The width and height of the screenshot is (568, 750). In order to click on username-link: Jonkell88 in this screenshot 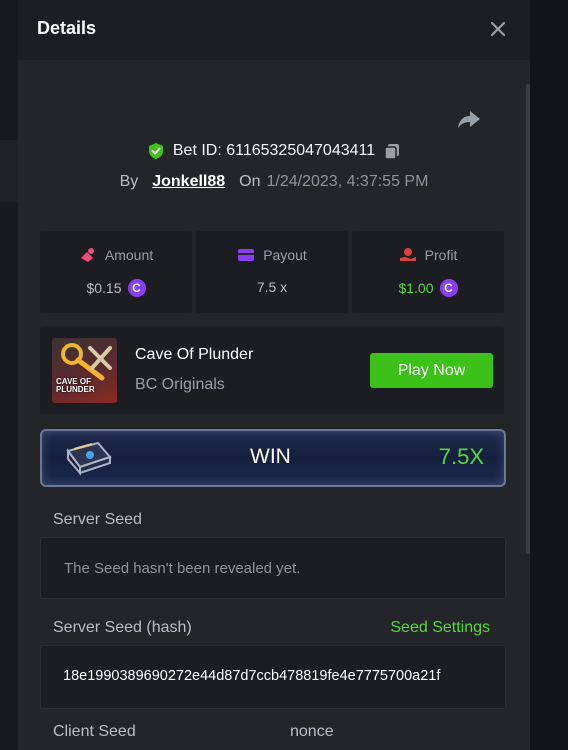, I will do `click(188, 182)`.